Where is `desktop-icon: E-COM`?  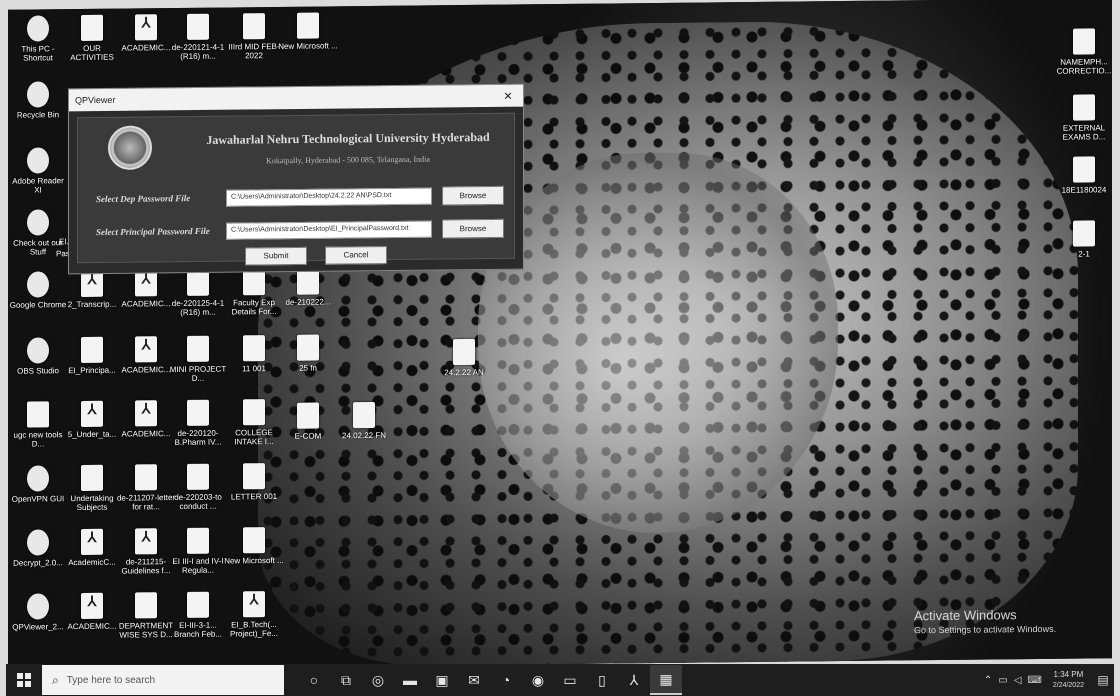 desktop-icon: E-COM is located at coordinates (308, 421).